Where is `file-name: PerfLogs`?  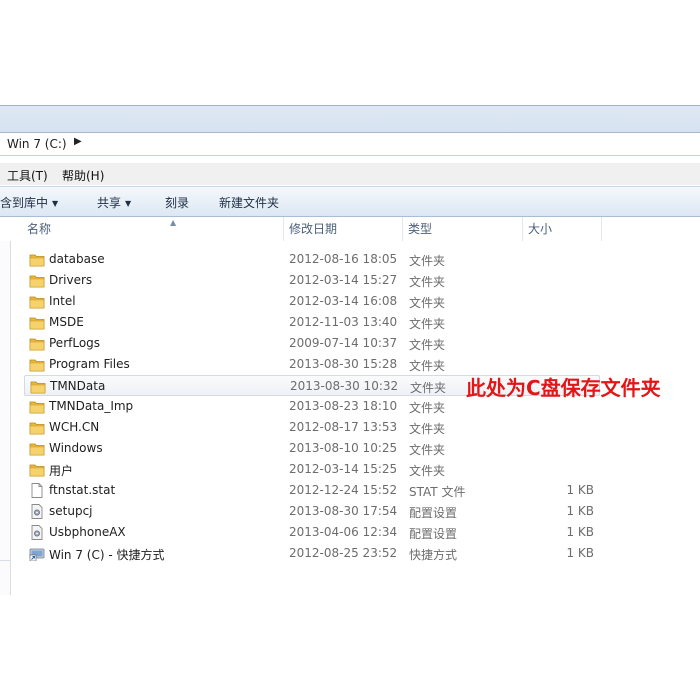
file-name: PerfLogs is located at coordinates (75, 343).